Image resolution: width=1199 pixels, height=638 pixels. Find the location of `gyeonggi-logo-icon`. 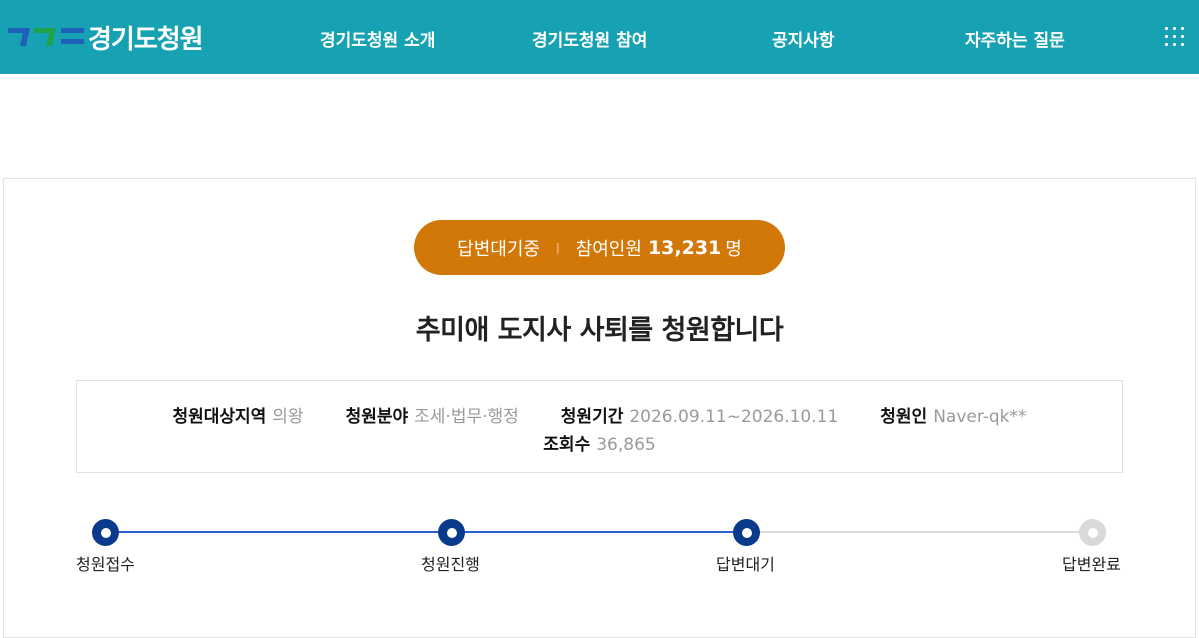

gyeonggi-logo-icon is located at coordinates (46, 37).